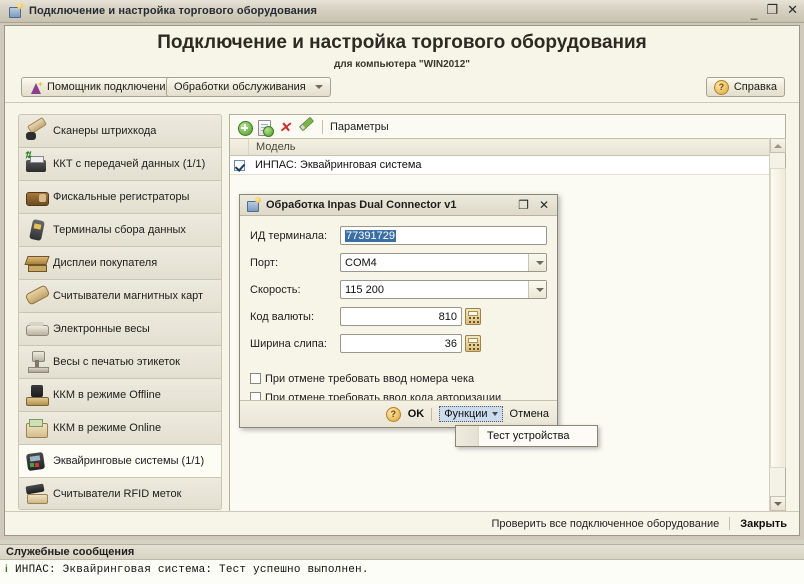 This screenshot has height=584, width=804. I want to click on port-select: COM4, so click(443, 262).